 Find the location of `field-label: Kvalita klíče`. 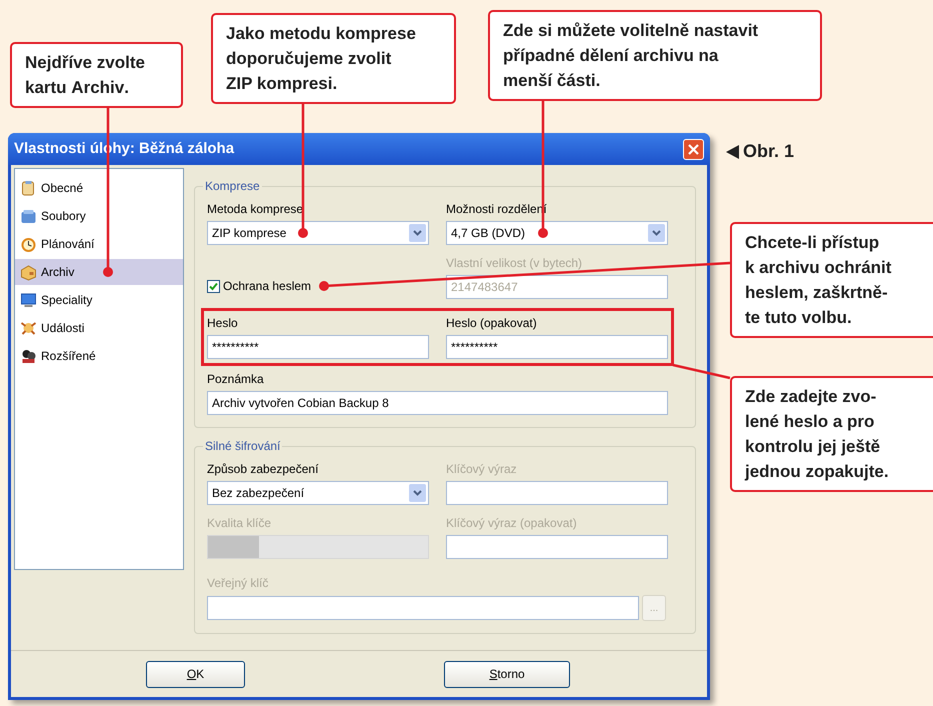

field-label: Kvalita klíče is located at coordinates (239, 523).